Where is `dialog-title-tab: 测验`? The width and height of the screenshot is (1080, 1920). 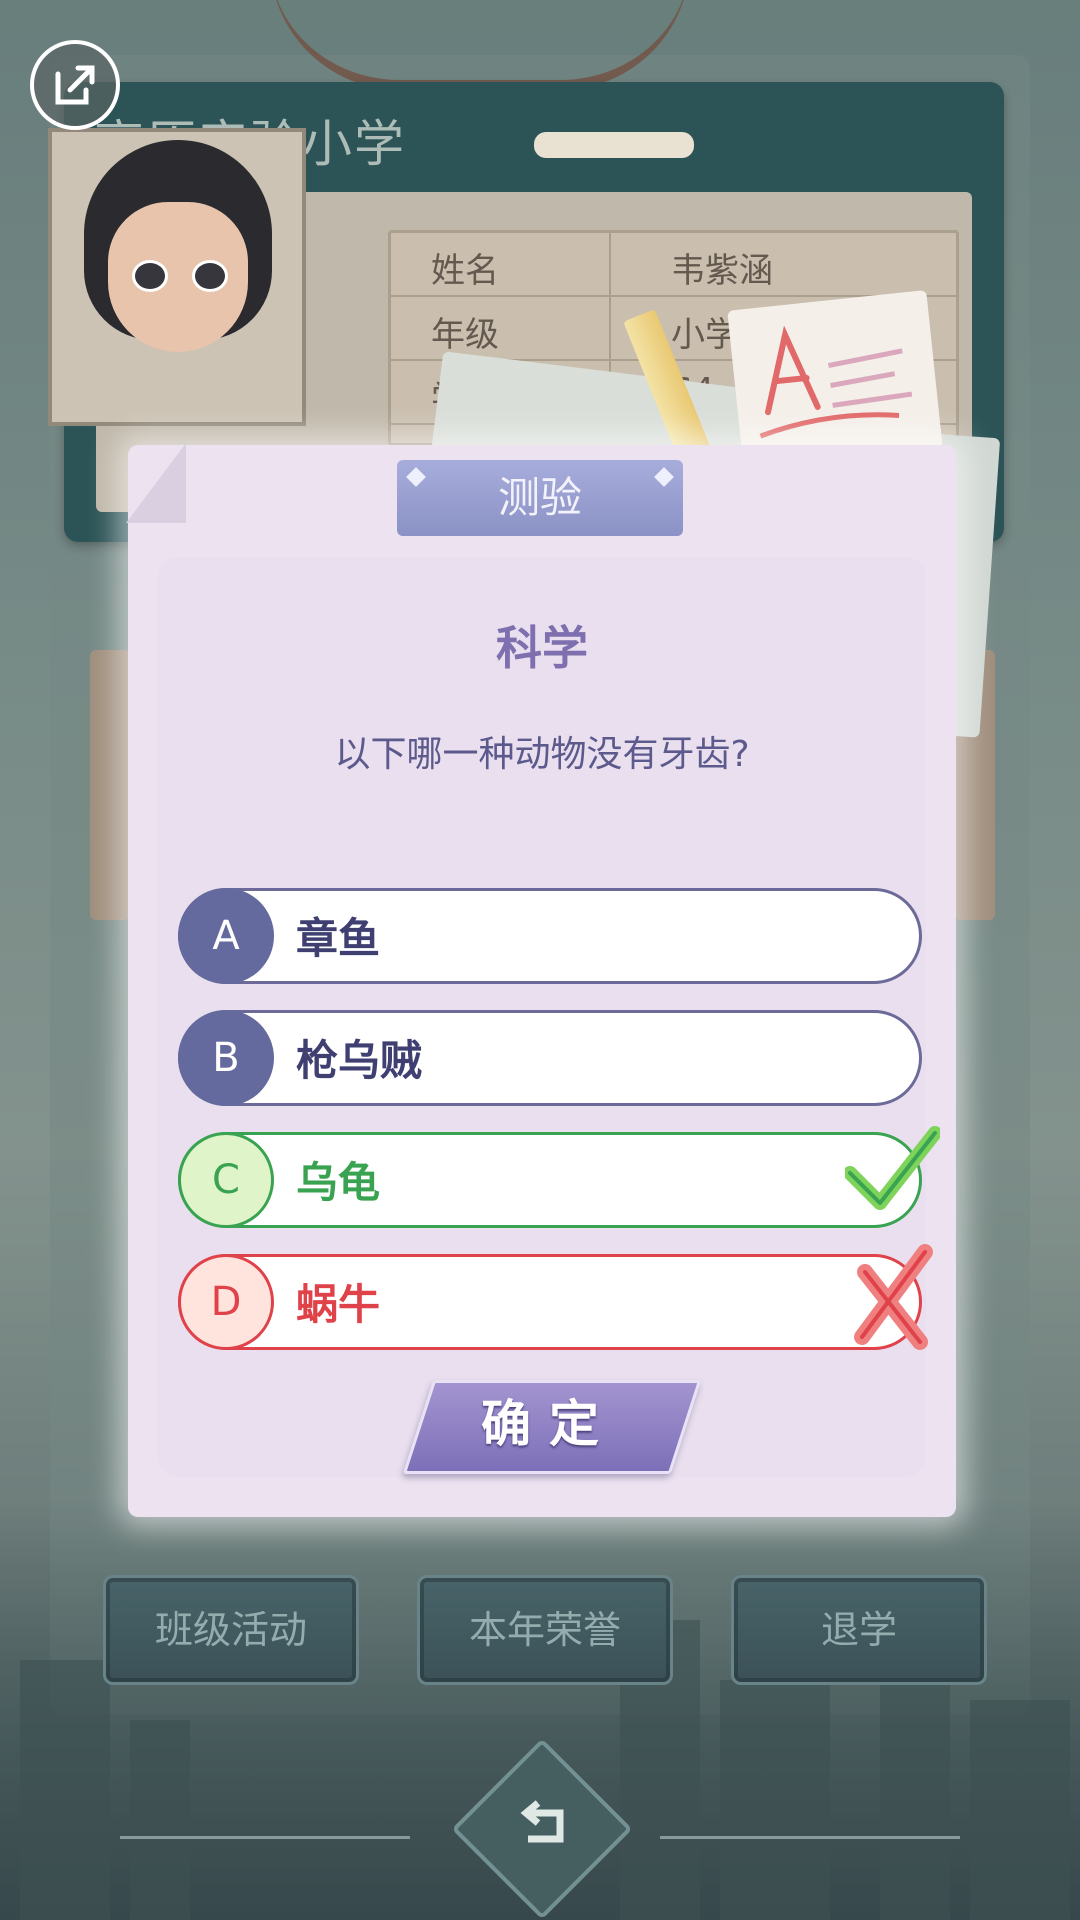
dialog-title-tab: 测验 is located at coordinates (540, 498).